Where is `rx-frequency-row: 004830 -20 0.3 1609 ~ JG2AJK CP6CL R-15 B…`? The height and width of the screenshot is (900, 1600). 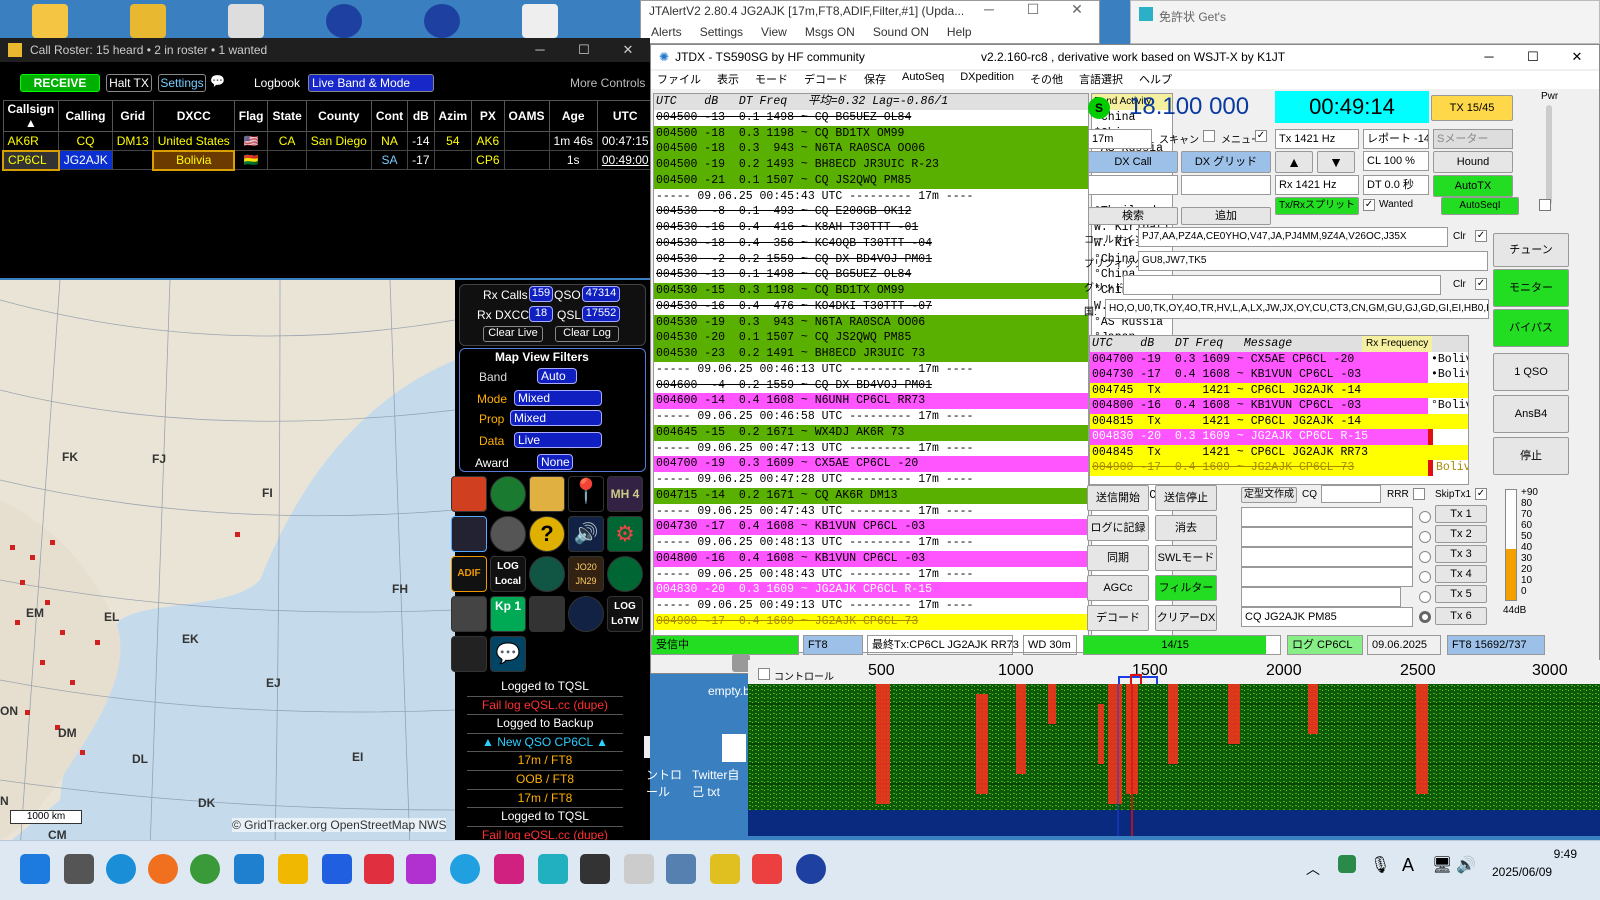
rx-frequency-row: 004830 -20 0.3 1609 ~ JG2AJK CP6CL R-15 B… is located at coordinates (1279, 437).